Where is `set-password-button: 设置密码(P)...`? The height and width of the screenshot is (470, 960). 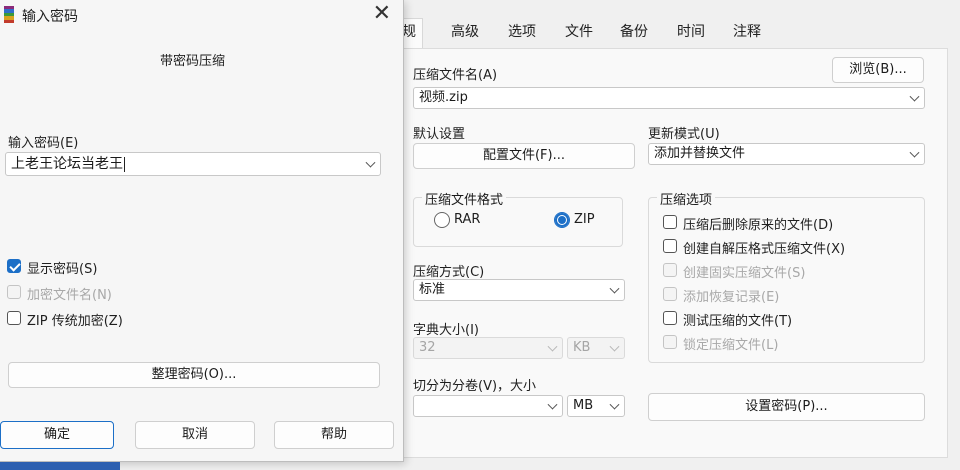
set-password-button: 设置密码(P)... is located at coordinates (786, 407).